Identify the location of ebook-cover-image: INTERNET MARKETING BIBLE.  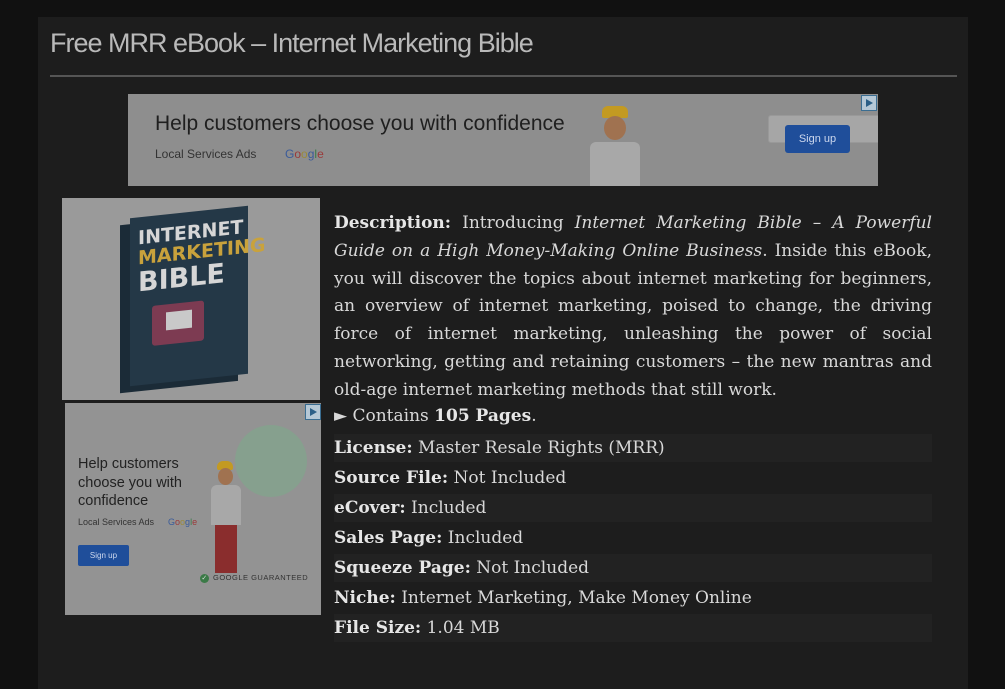
(191, 299).